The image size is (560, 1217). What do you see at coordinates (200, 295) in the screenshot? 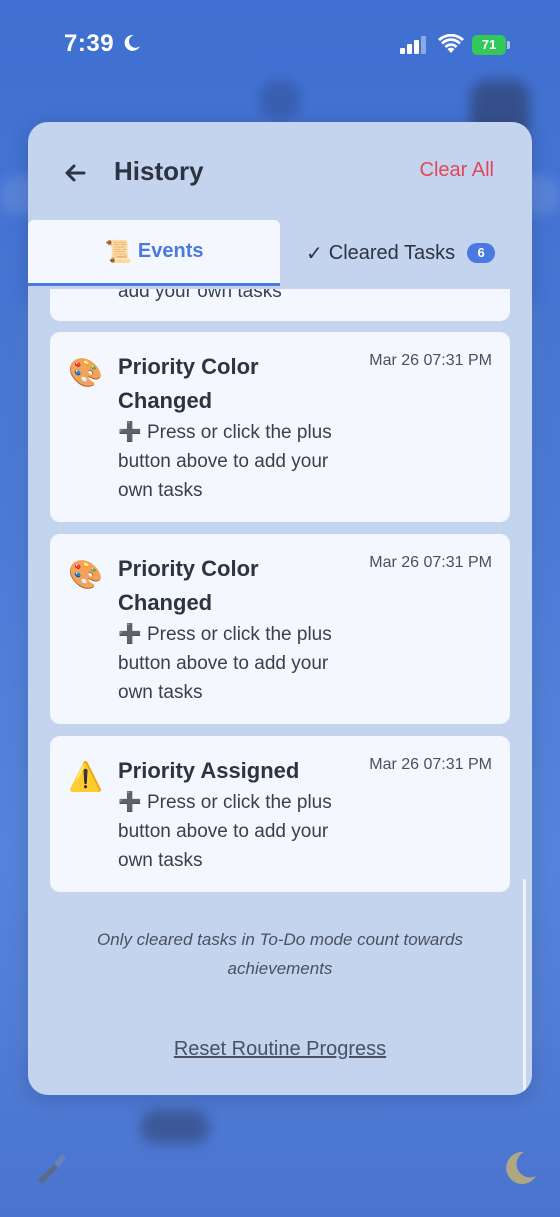
I see `event-description: add your own tasks` at bounding box center [200, 295].